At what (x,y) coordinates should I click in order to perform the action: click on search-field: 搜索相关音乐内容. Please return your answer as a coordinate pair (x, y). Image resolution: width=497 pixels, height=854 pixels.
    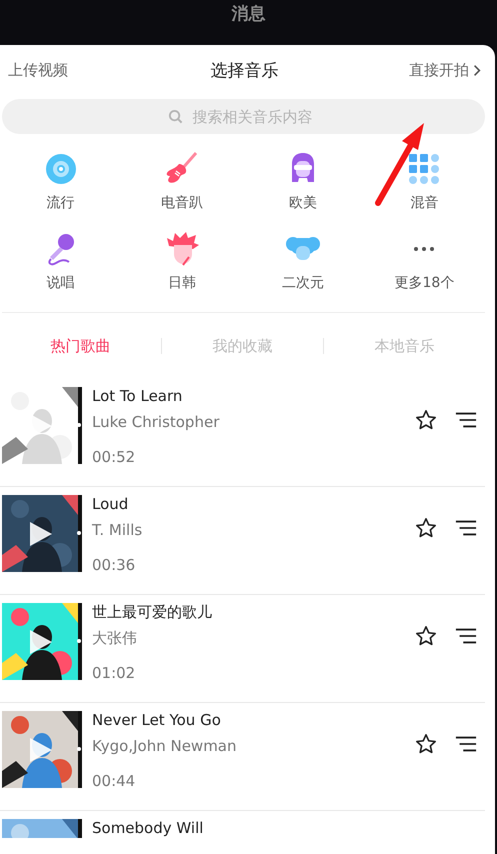
    Looking at the image, I should click on (243, 116).